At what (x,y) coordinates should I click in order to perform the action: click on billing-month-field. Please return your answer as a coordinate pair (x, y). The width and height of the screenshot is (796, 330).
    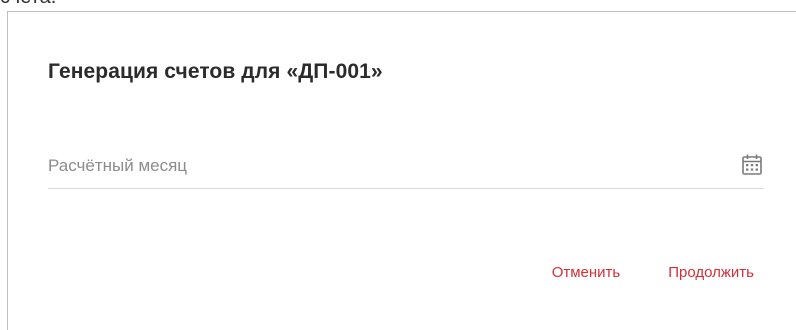
    Looking at the image, I should click on (406, 167).